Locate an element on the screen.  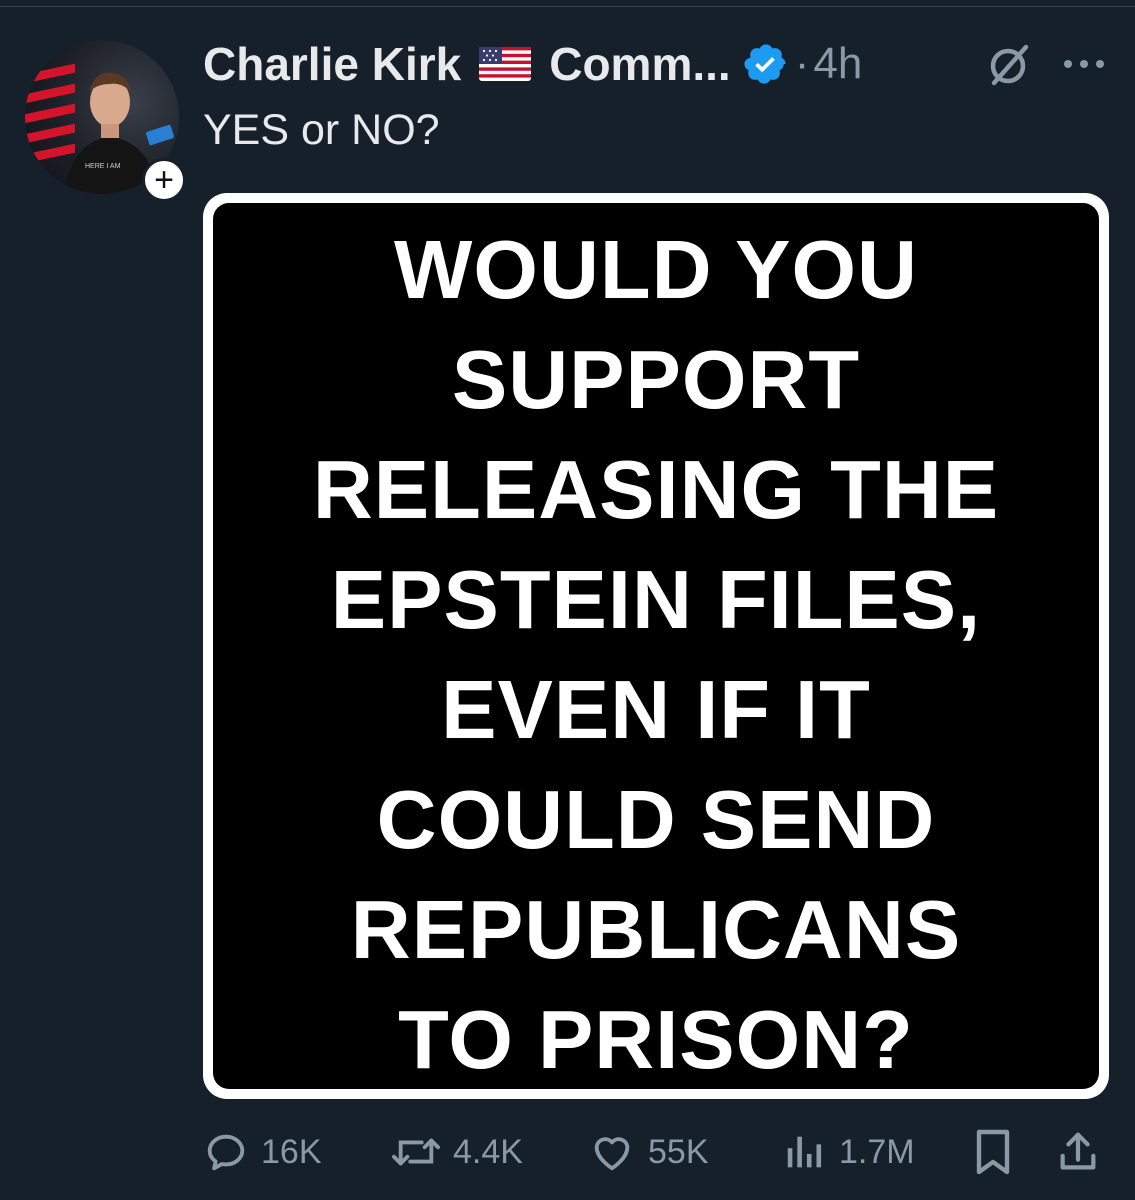
media-text-line: REPUBLICANS is located at coordinates (656, 929).